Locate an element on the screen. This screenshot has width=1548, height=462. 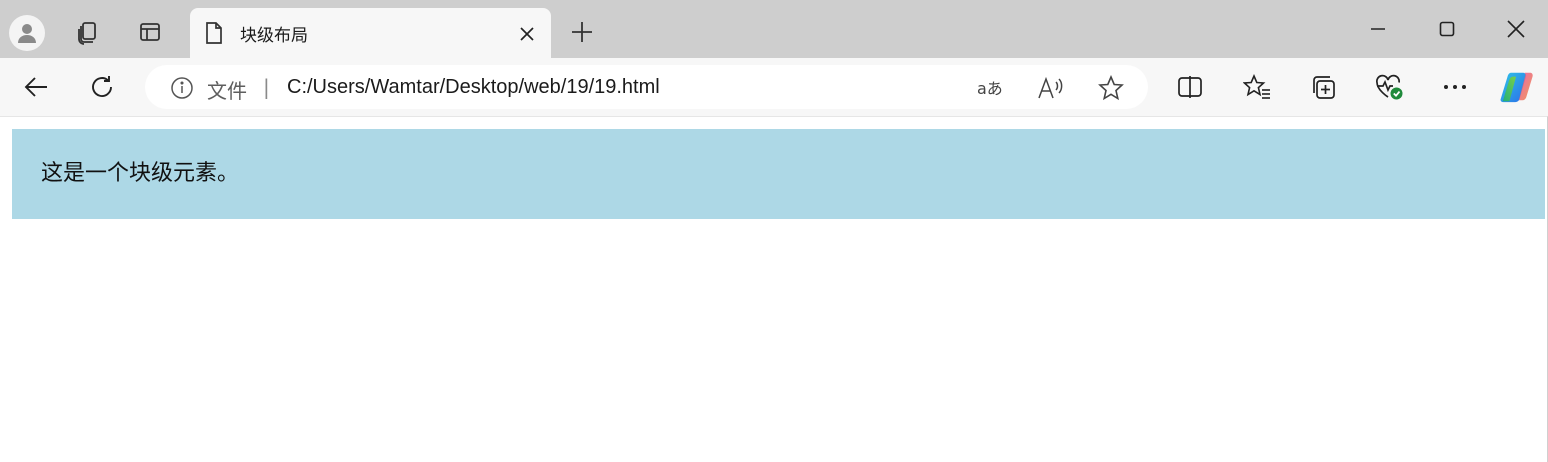
workspaces-icon is located at coordinates (87, 32).